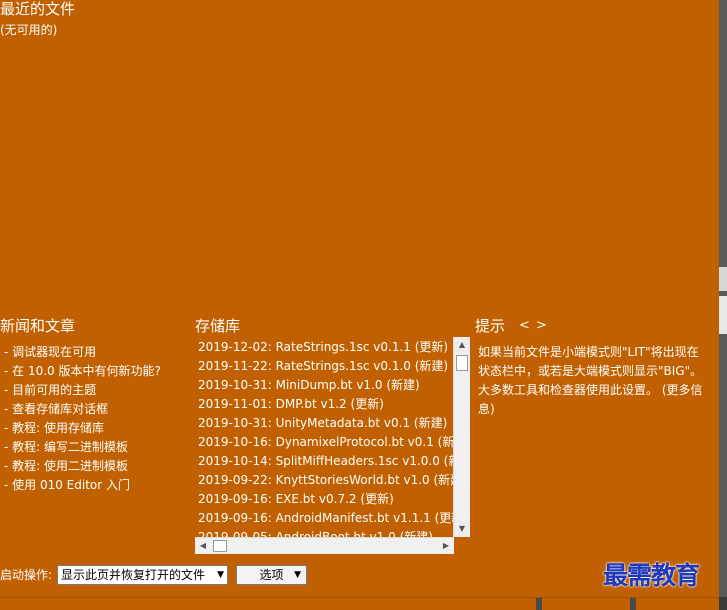  I want to click on repository-item: 2019-11-01: DMP.bt v1.2 (更新), so click(291, 404).